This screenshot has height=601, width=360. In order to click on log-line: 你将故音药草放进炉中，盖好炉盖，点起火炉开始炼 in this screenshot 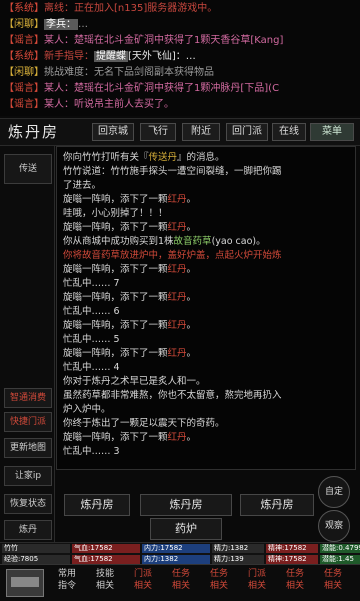, I will do `click(208, 255)`.